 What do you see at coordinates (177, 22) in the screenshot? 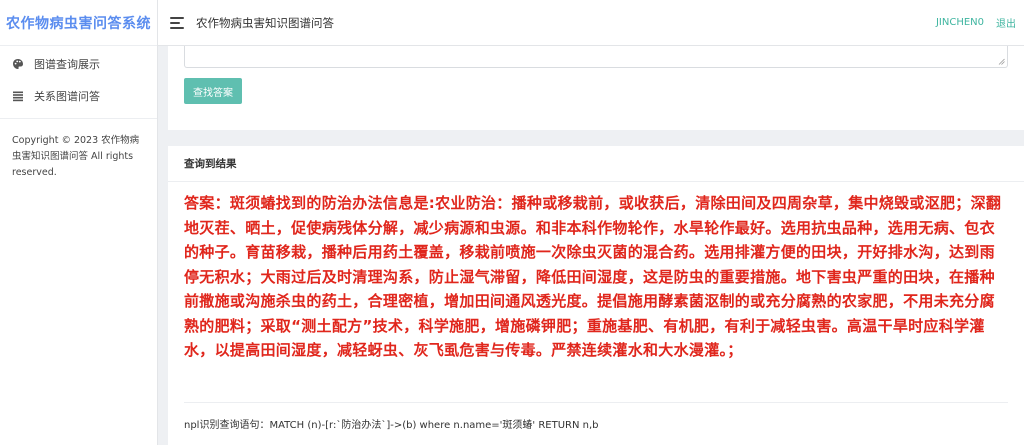
I see `hamburger-menu-icon` at bounding box center [177, 22].